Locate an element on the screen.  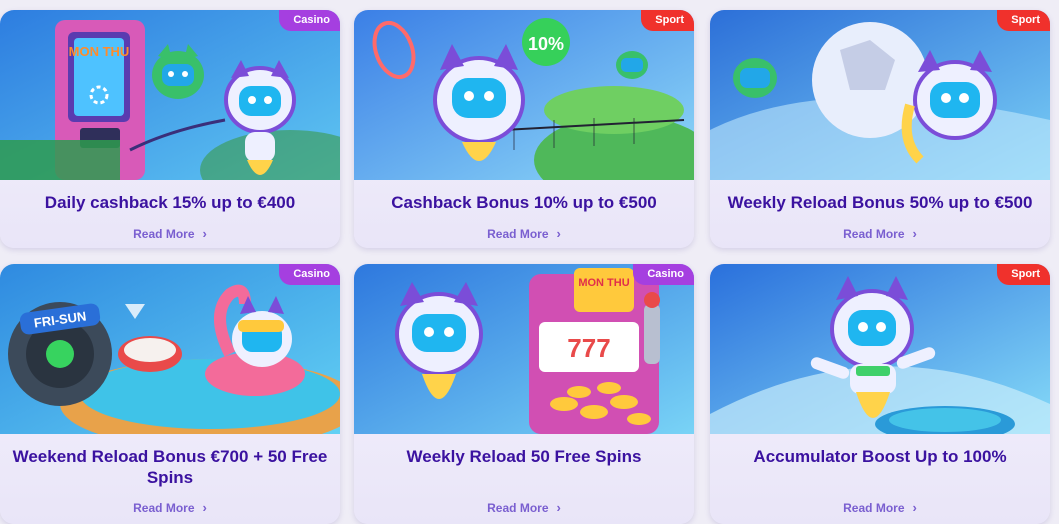
promo-artwork: 10% is located at coordinates (524, 95).